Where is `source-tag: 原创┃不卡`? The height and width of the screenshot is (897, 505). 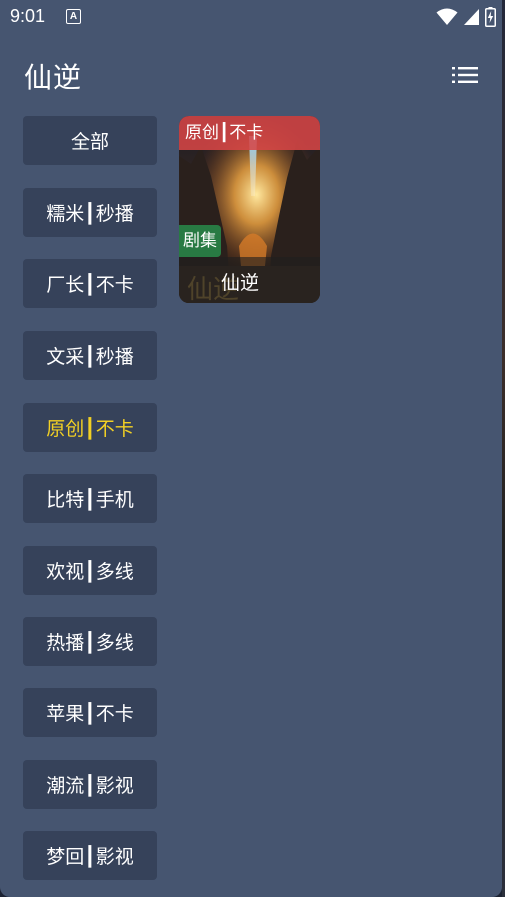
source-tag: 原创┃不卡 is located at coordinates (249, 133).